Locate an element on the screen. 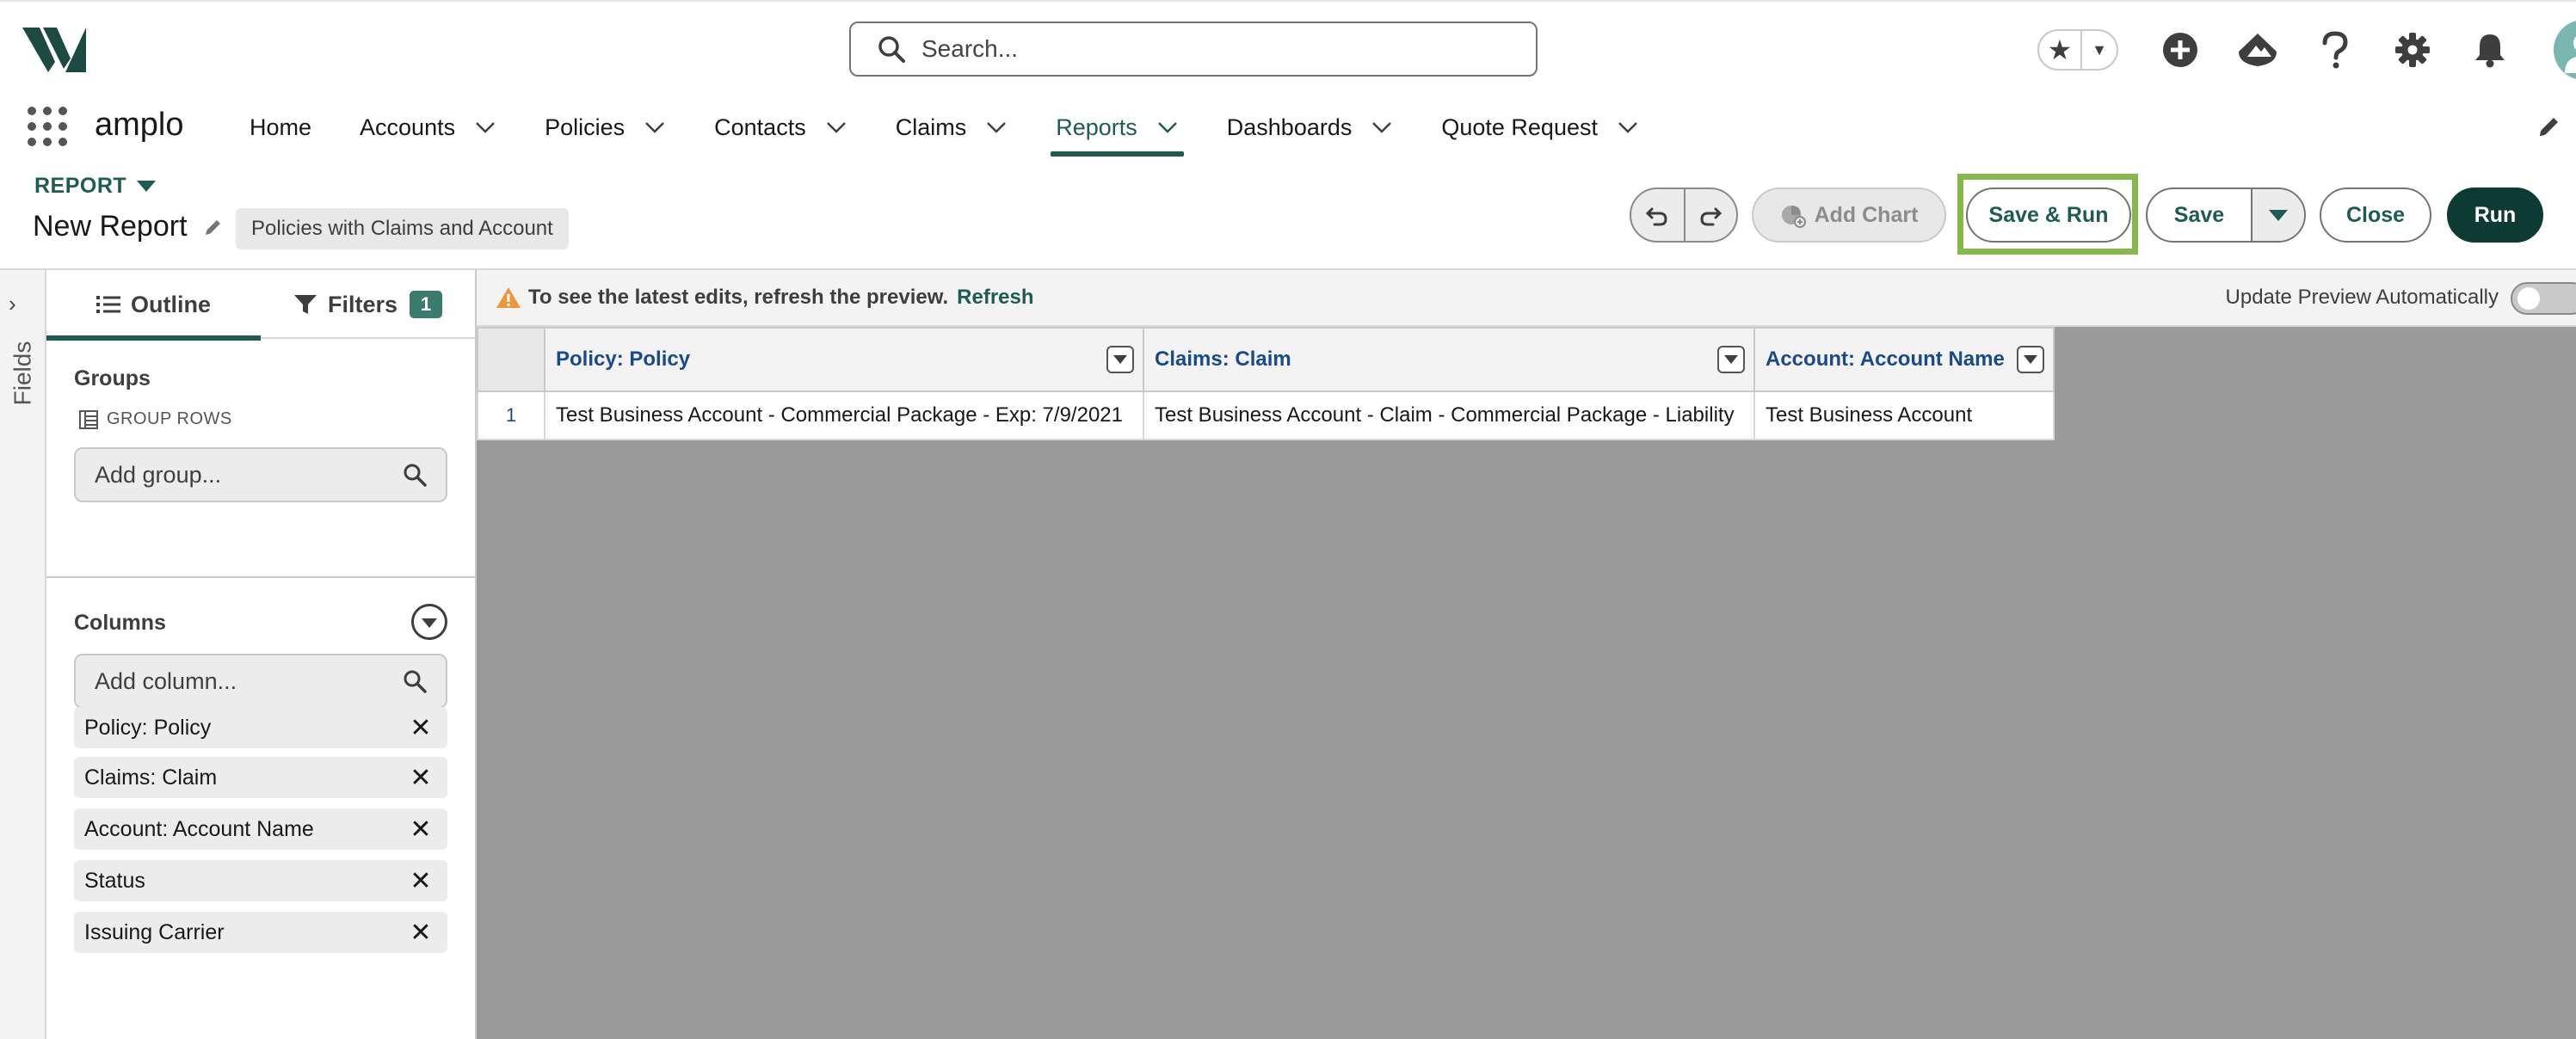 This screenshot has height=1039, width=2576. favorites-dropdown-icon: ▼ is located at coordinates (2099, 50).